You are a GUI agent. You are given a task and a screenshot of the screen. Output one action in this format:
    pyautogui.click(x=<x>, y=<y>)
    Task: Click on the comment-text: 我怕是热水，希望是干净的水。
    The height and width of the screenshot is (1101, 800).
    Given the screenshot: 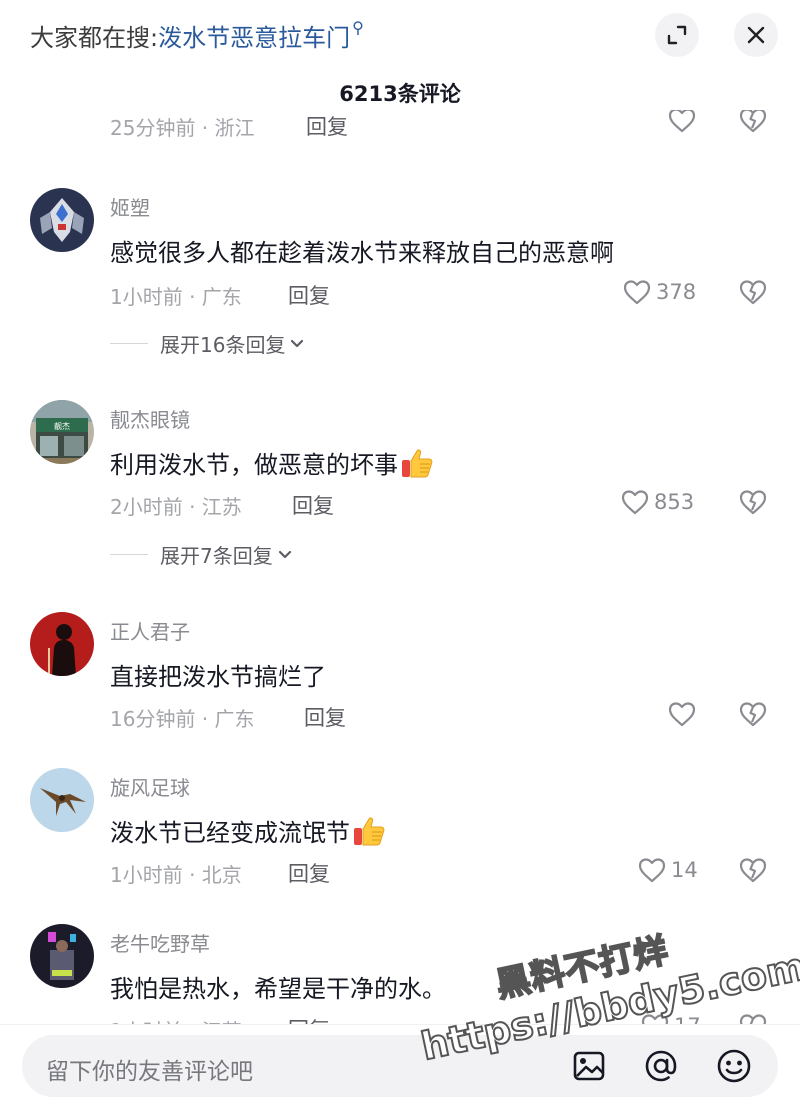 What is the action you would take?
    pyautogui.click(x=278, y=989)
    